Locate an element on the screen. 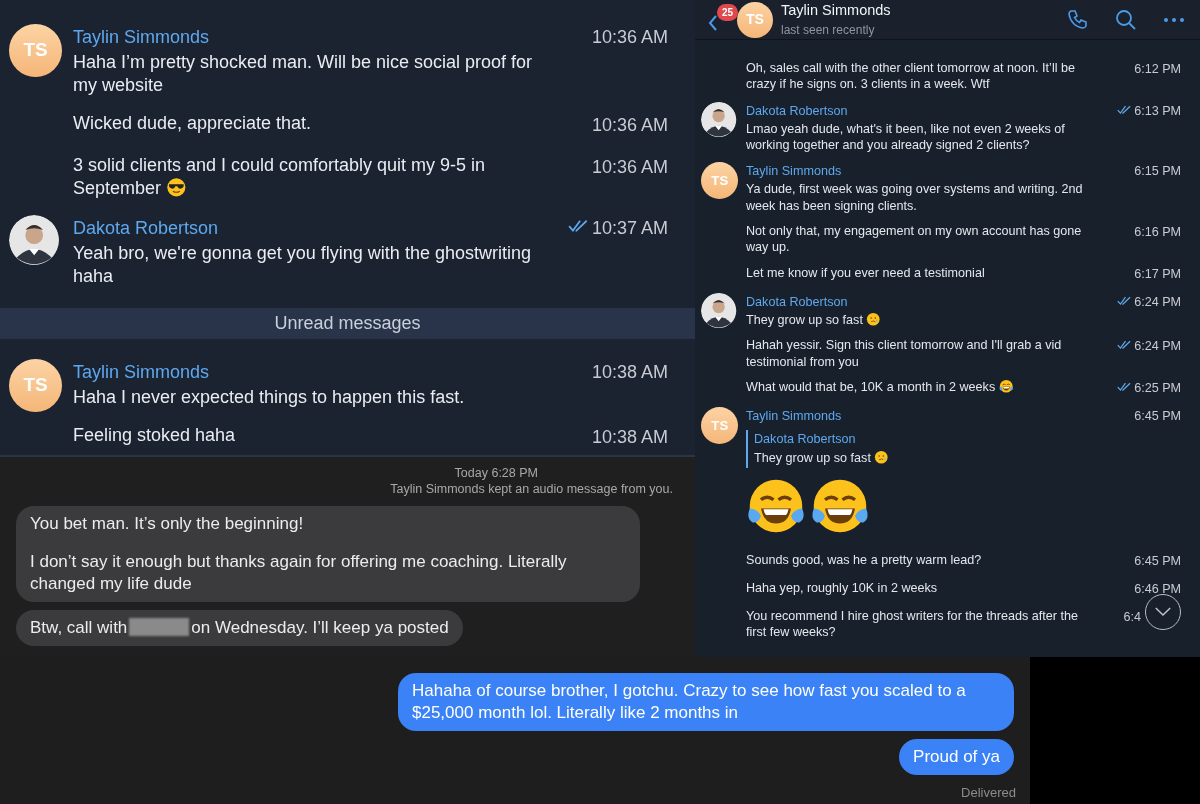 This screenshot has width=1200, height=804. back-button is located at coordinates (713, 22).